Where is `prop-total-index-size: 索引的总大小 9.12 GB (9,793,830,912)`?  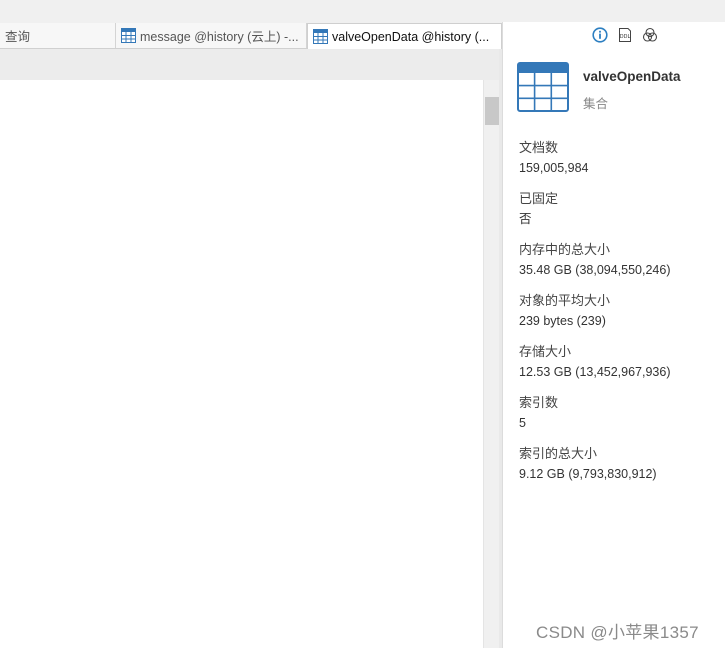 prop-total-index-size: 索引的总大小 9.12 GB (9,793,830,912) is located at coordinates (595, 471).